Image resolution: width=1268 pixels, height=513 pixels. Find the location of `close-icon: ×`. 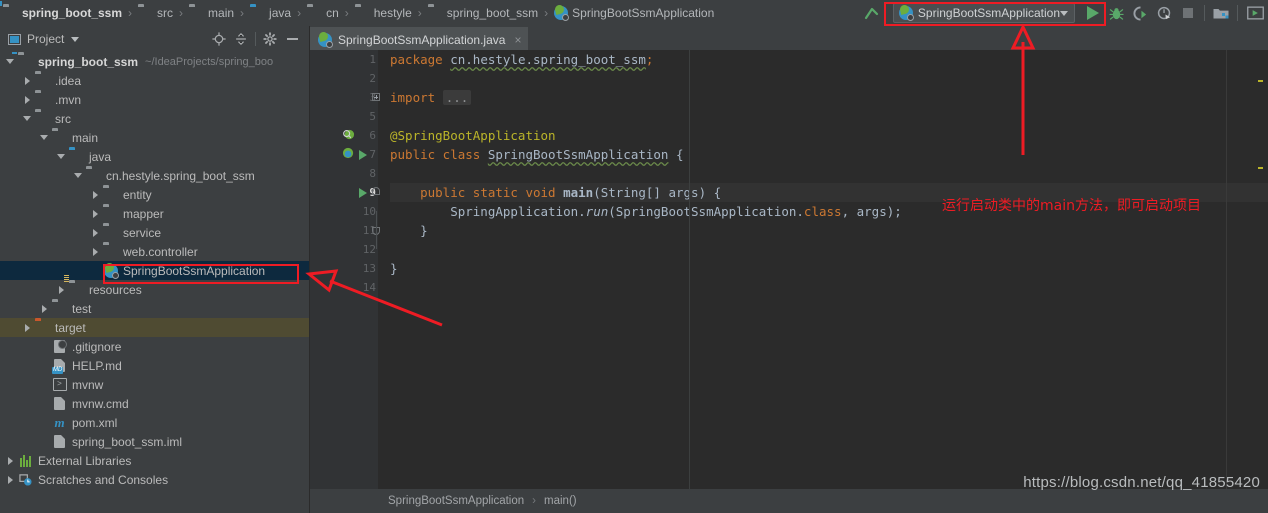

close-icon: × is located at coordinates (517, 40).